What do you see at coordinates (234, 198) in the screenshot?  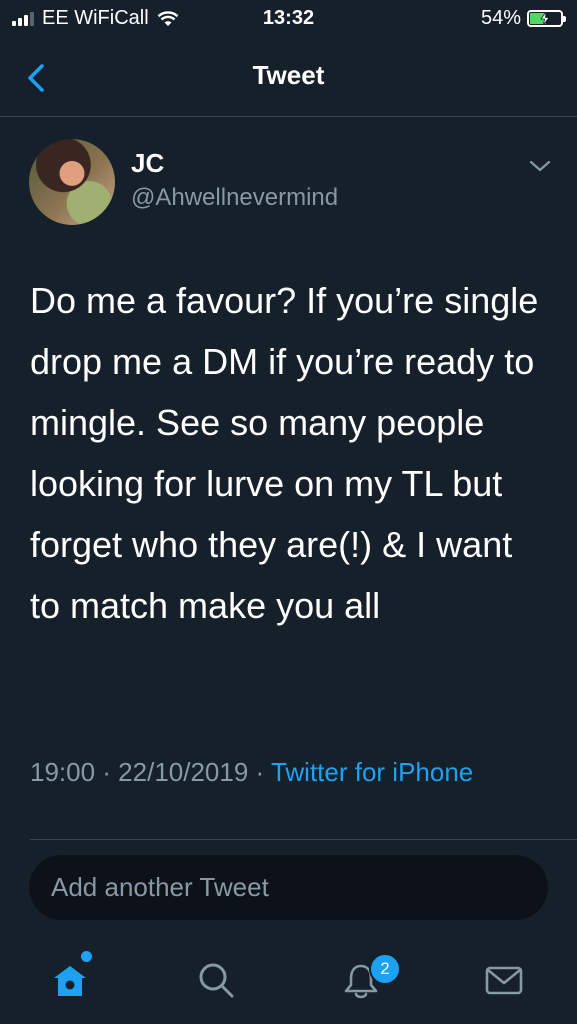 I see `author-handle: @Ahwellnevermind` at bounding box center [234, 198].